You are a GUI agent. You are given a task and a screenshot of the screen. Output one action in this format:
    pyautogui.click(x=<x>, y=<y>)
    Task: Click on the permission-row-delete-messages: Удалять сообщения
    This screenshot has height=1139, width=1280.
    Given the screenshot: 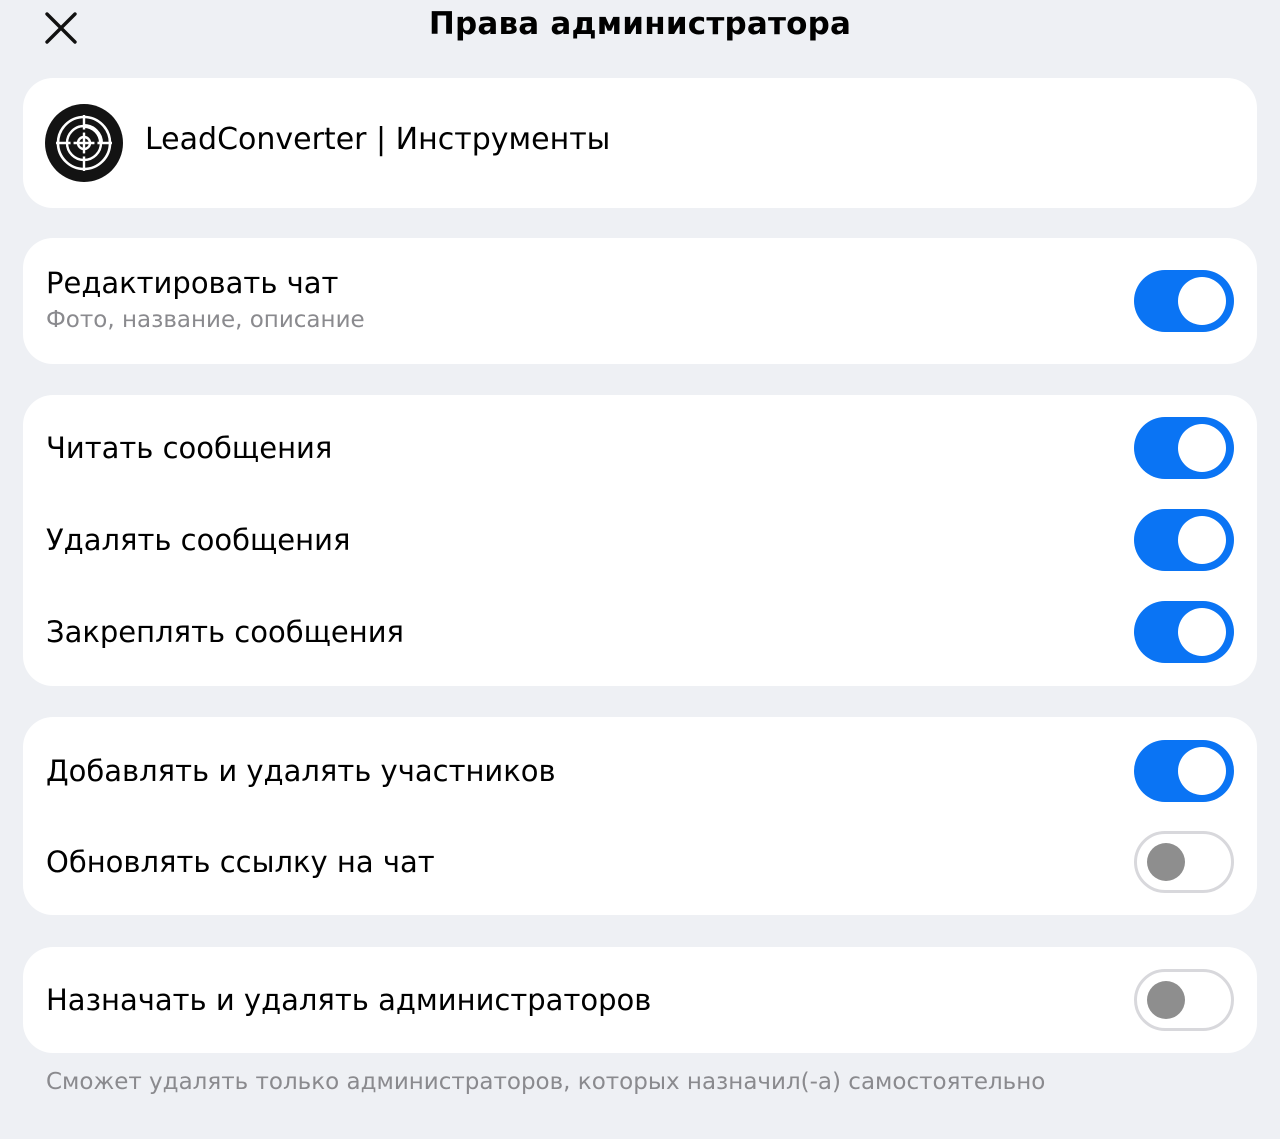 What is the action you would take?
    pyautogui.click(x=640, y=540)
    